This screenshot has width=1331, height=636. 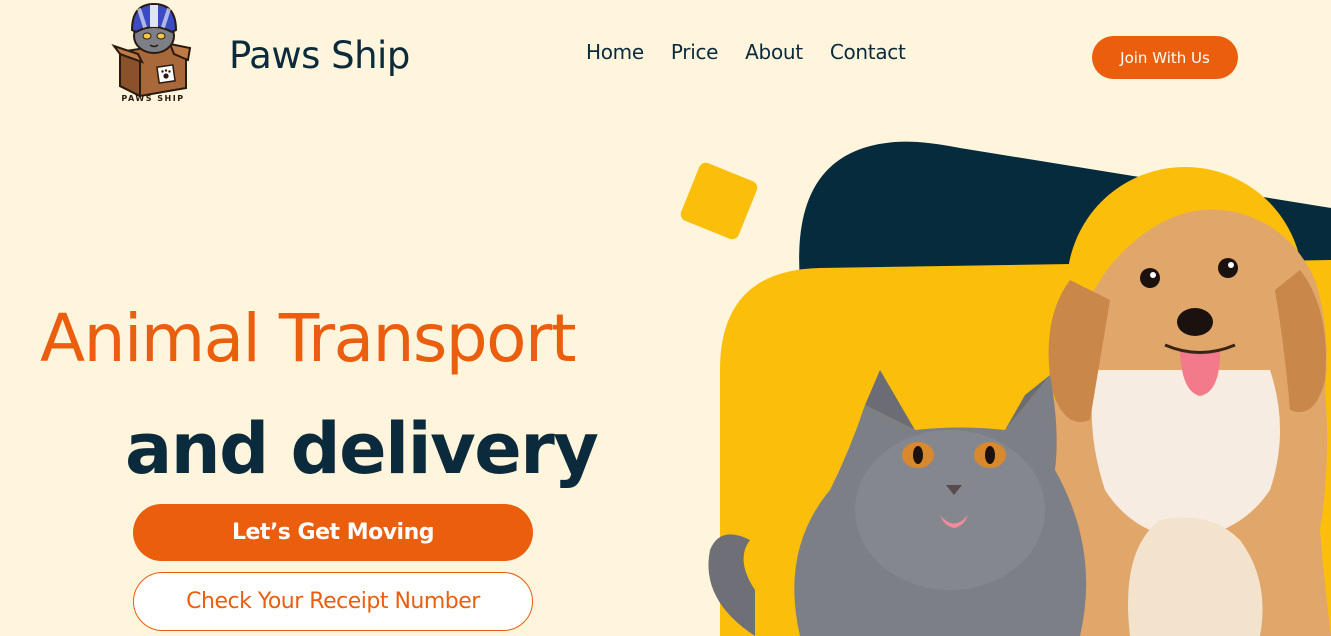 I want to click on main-nav: Home Price About Contact, so click(x=746, y=52).